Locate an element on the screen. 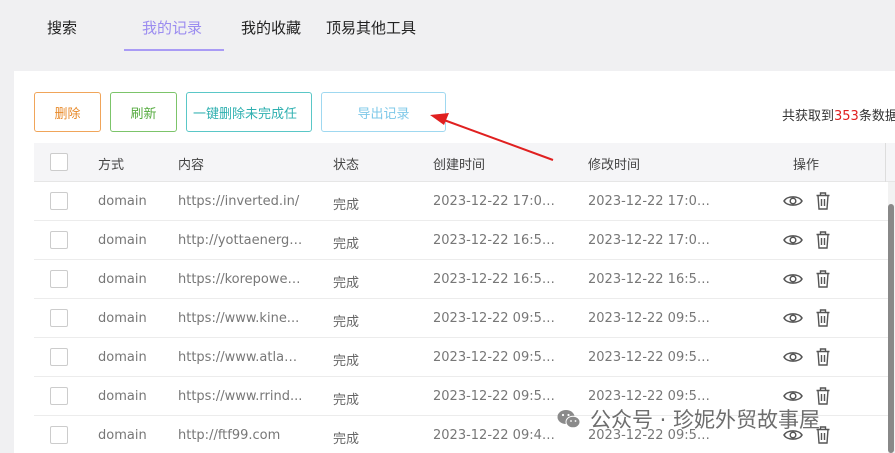  header-modified: 修改时间 is located at coordinates (614, 165).